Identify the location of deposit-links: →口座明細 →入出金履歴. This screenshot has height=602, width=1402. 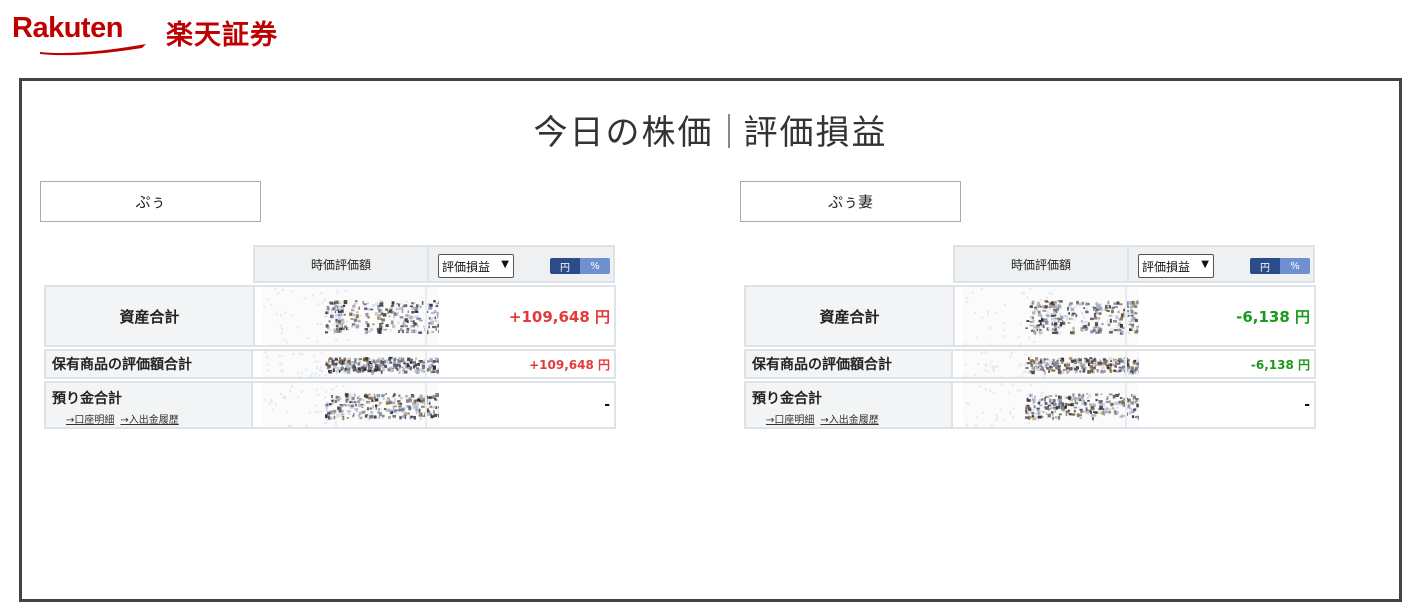
(825, 418).